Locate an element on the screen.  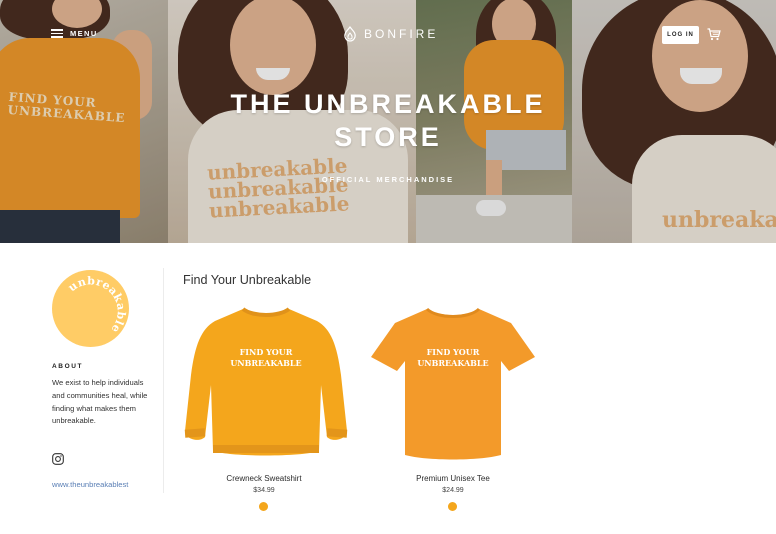
instagram-link is located at coordinates (58, 461).